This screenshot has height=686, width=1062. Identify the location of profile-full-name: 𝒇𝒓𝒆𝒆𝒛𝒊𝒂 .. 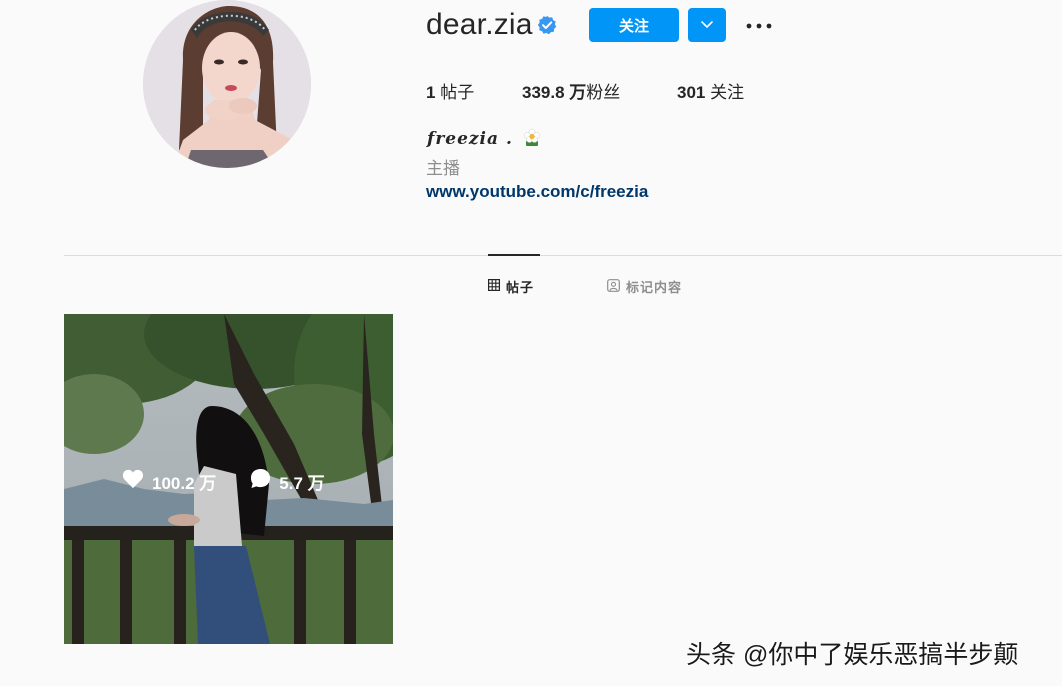
(484, 139).